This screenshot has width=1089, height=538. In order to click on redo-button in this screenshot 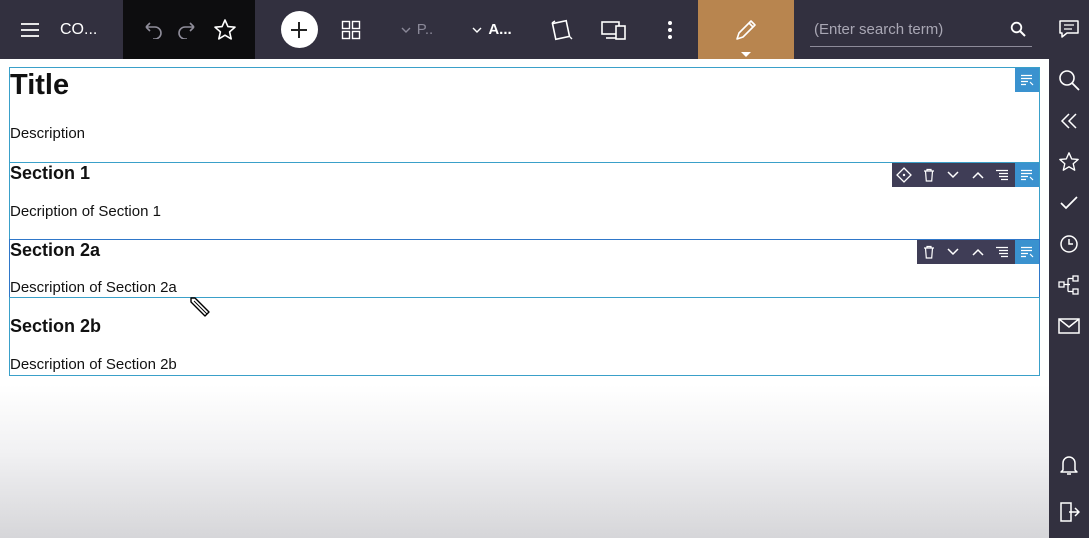, I will do `click(188, 29)`.